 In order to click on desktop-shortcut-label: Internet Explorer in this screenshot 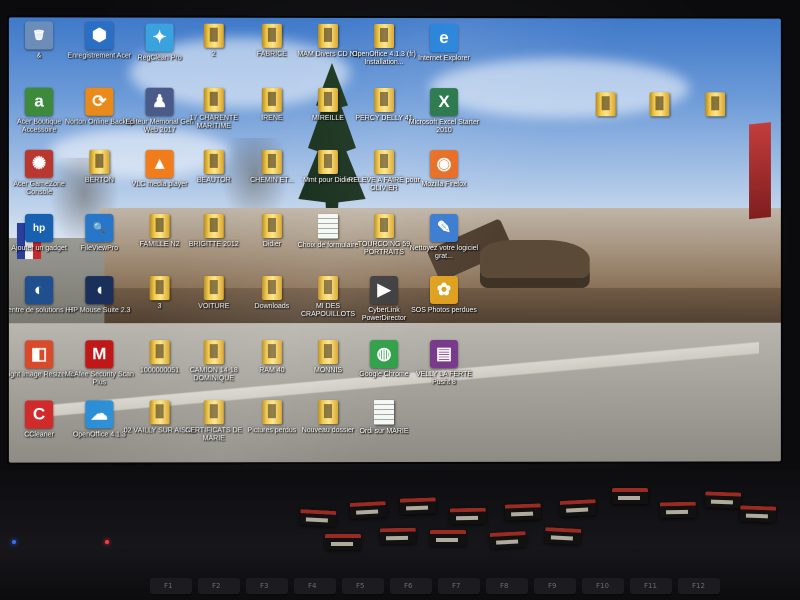, I will do `click(444, 59)`.